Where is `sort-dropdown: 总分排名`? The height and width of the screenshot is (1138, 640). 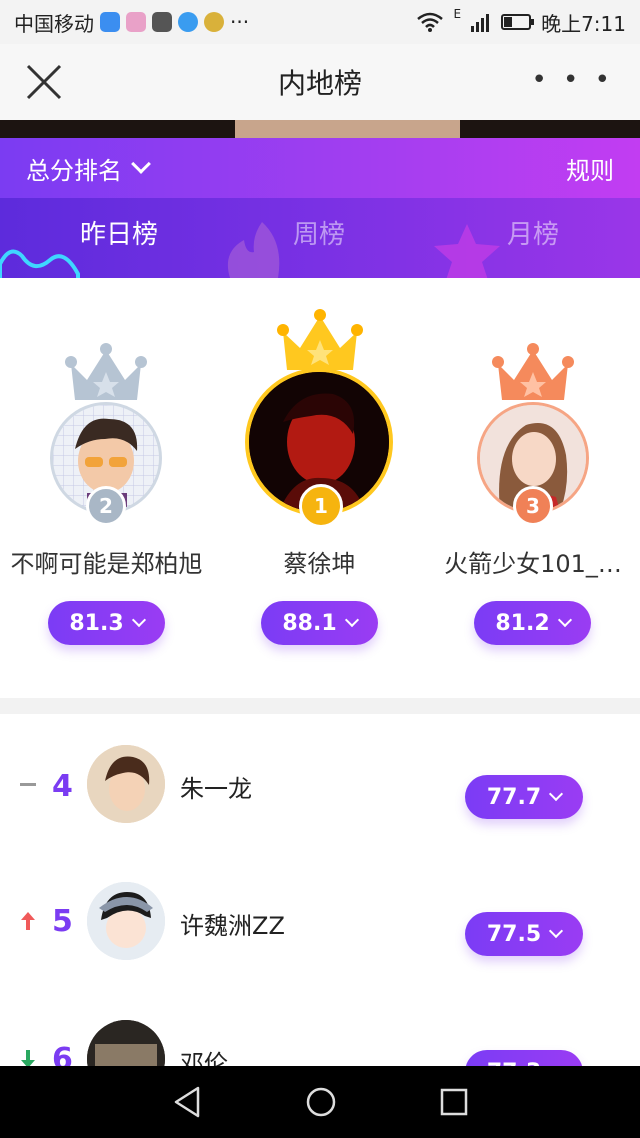
sort-dropdown: 总分排名 is located at coordinates (88, 168).